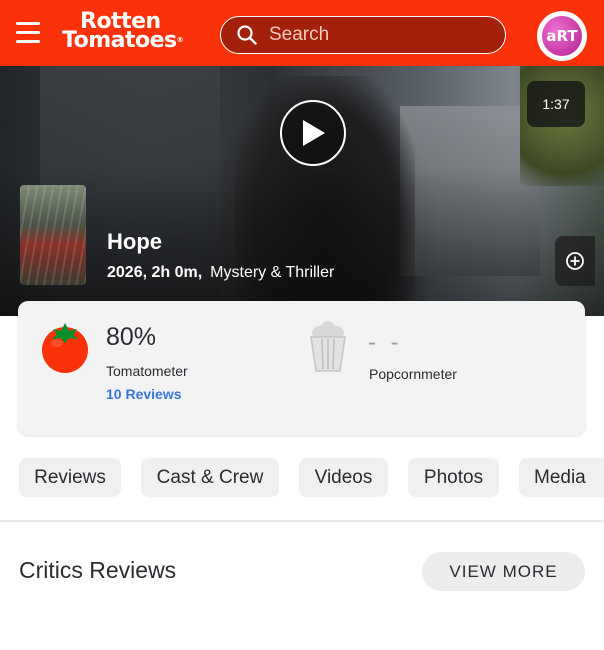 This screenshot has width=604, height=650. Describe the element at coordinates (210, 477) in the screenshot. I see `tab-cast-crew: Cast & Crew` at that location.